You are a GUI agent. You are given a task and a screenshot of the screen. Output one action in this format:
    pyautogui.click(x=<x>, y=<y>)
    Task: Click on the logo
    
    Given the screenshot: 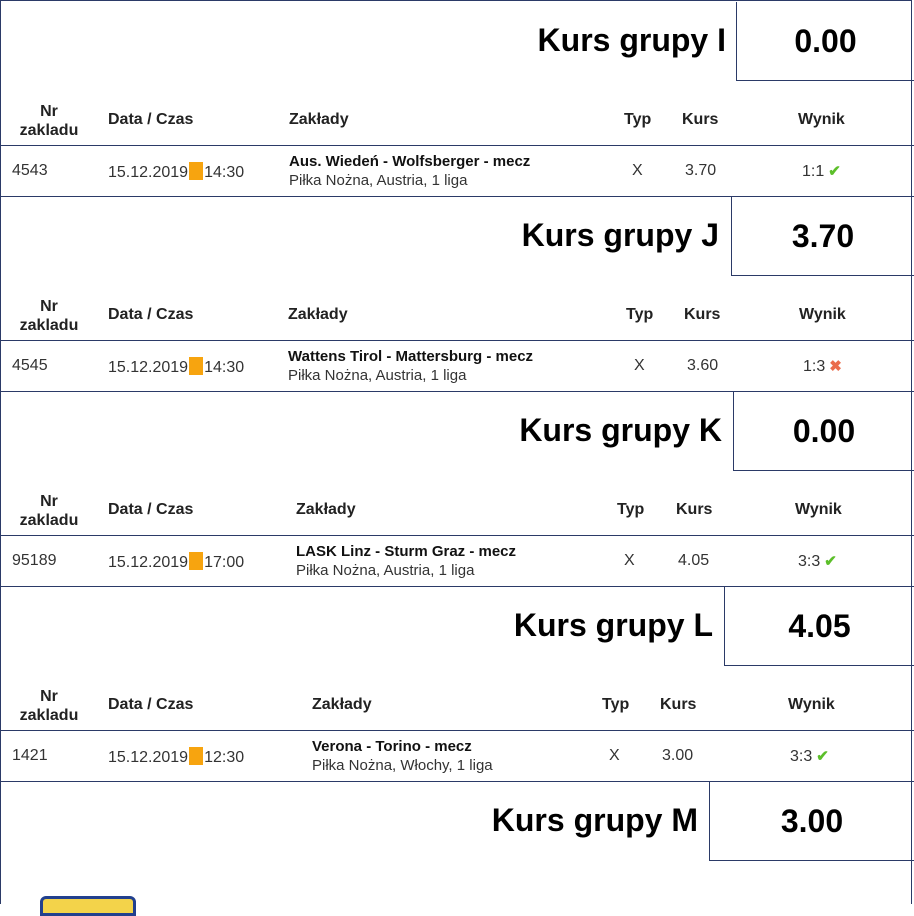 What is the action you would take?
    pyautogui.click(x=88, y=906)
    